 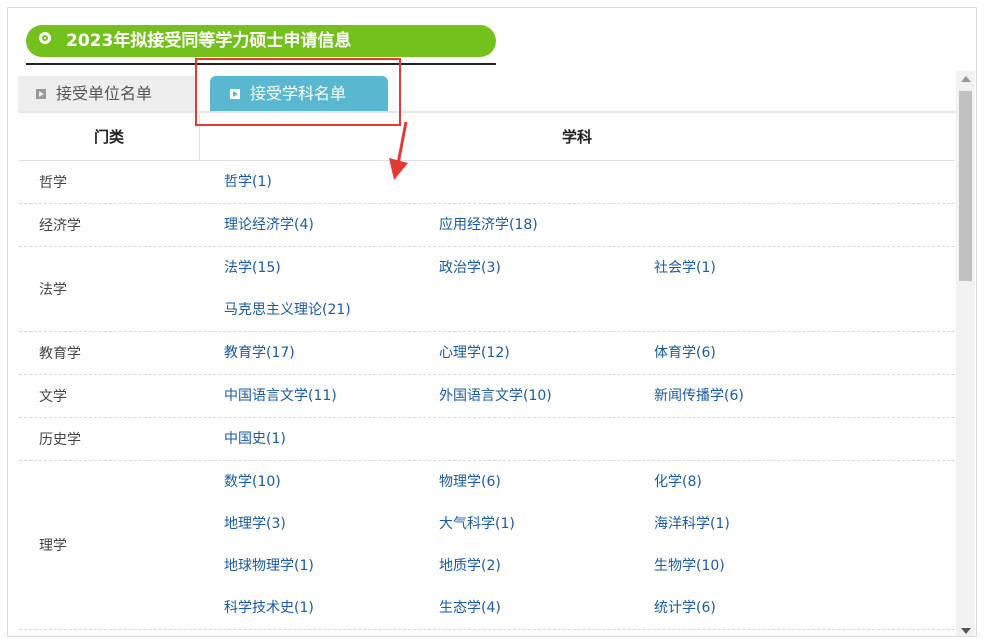 I want to click on vertical-scrollbar, so click(x=965, y=353).